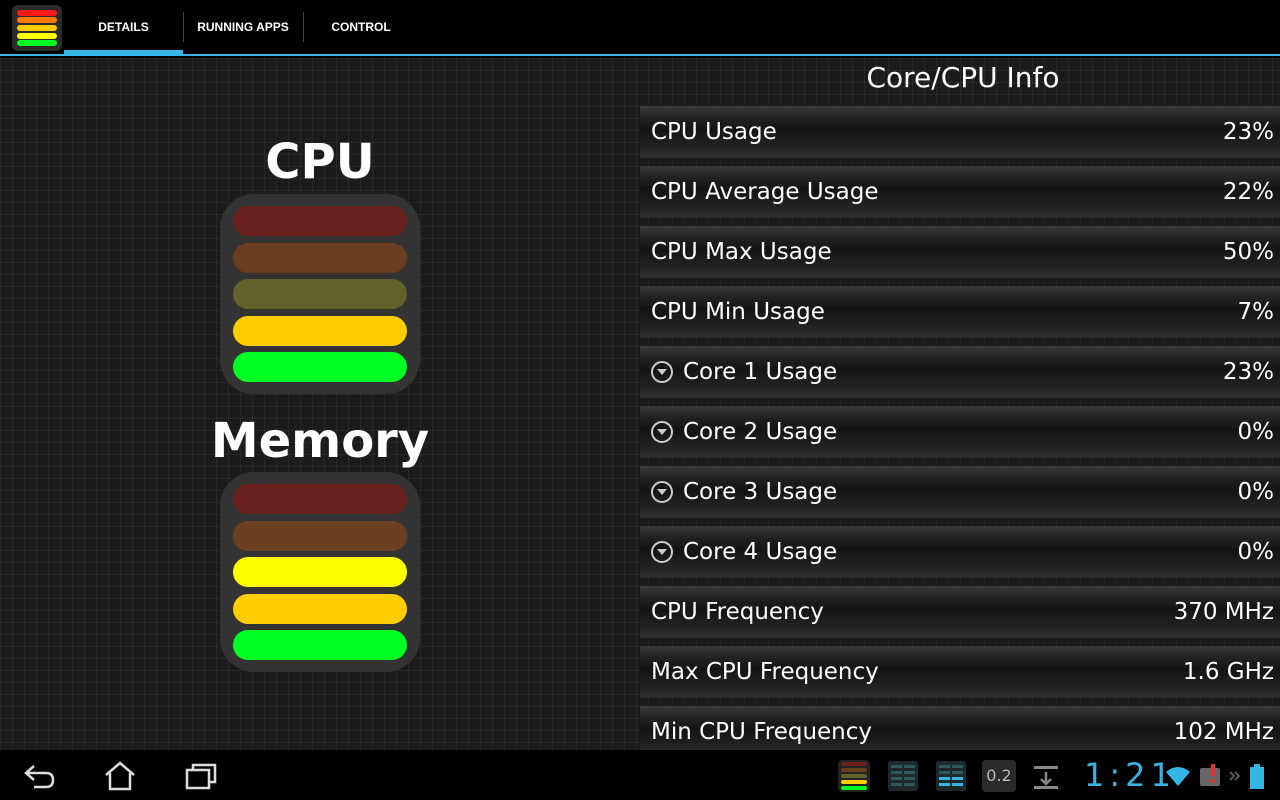 Image resolution: width=1280 pixels, height=800 pixels. Describe the element at coordinates (361, 27) in the screenshot. I see `tab-control: CONTROL` at that location.